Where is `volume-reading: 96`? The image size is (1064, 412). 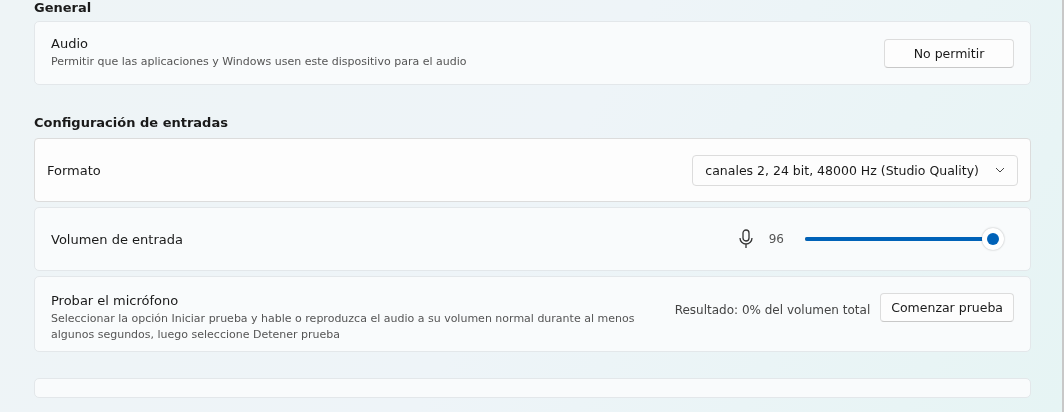 volume-reading: 96 is located at coordinates (776, 239).